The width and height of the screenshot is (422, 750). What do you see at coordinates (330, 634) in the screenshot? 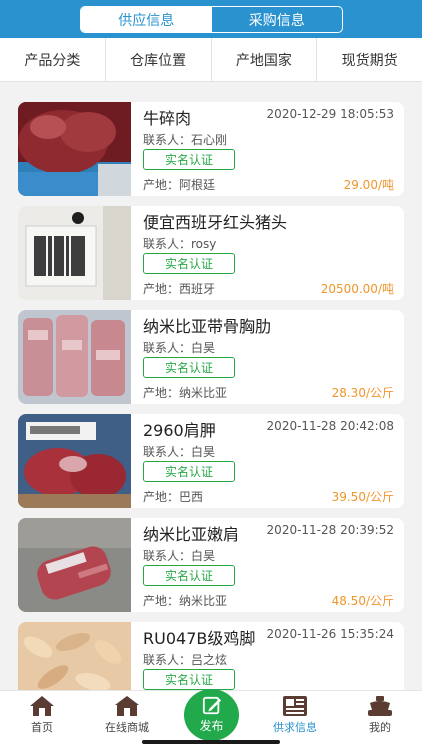
I see `listing-time: 2020-11-26 15:35:24` at bounding box center [330, 634].